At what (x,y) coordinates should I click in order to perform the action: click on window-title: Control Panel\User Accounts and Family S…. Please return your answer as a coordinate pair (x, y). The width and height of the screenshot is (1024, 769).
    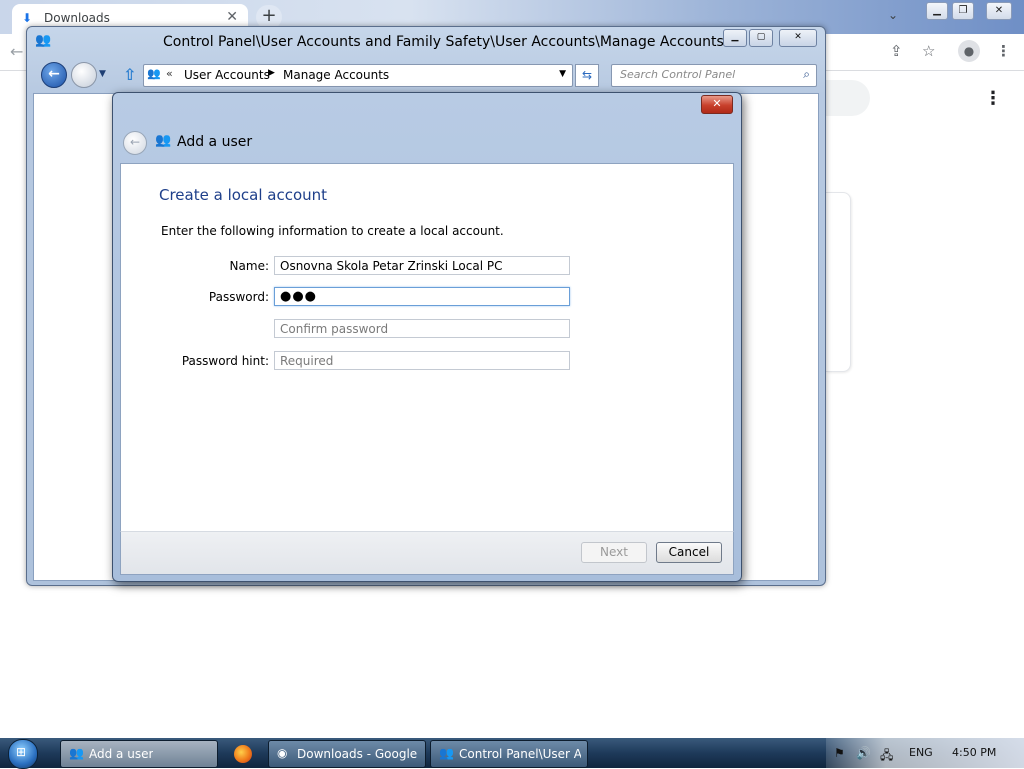
    Looking at the image, I should click on (443, 42).